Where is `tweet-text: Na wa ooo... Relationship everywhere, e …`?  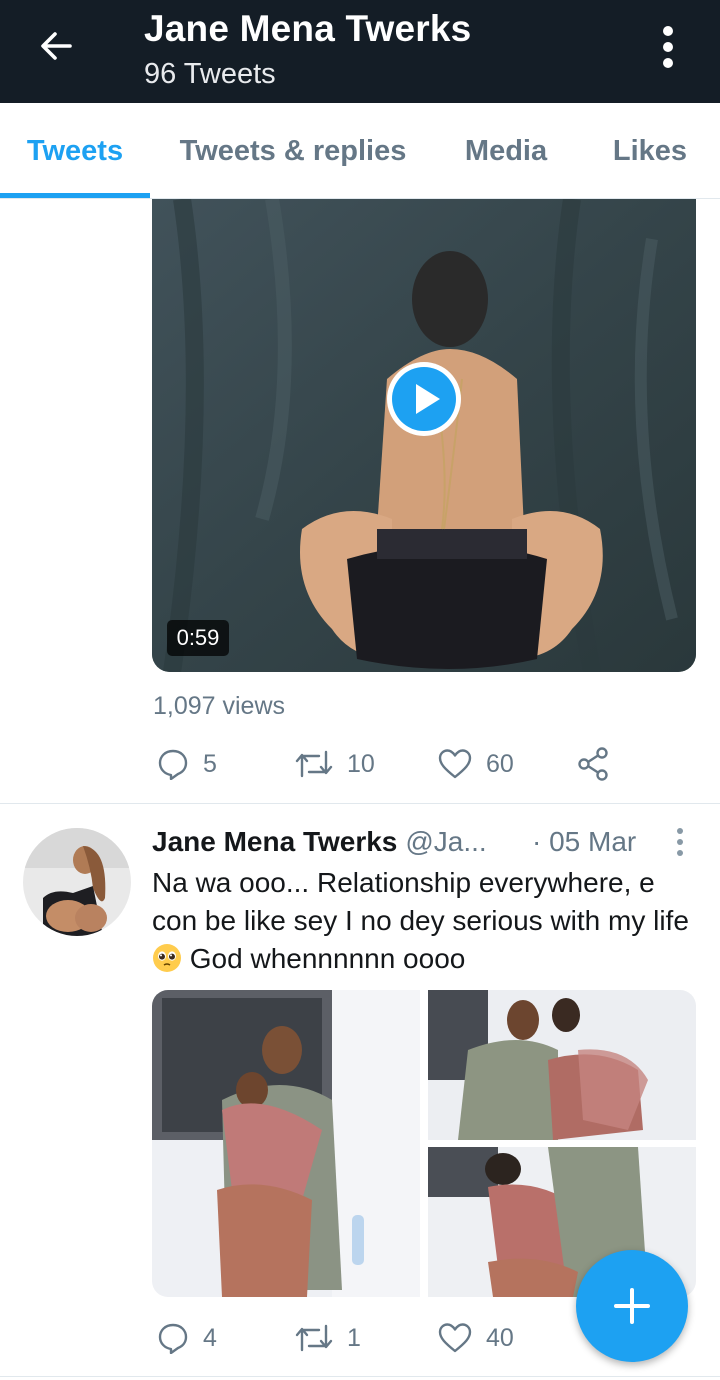
tweet-text: Na wa ooo... Relationship everywhere, e … is located at coordinates (426, 921).